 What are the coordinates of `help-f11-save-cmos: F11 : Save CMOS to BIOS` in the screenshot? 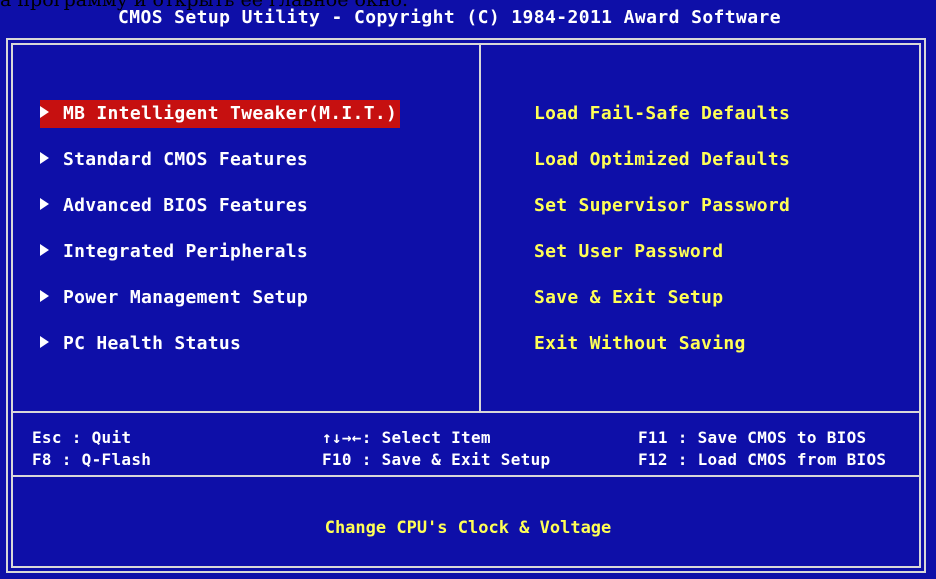 It's located at (752, 437).